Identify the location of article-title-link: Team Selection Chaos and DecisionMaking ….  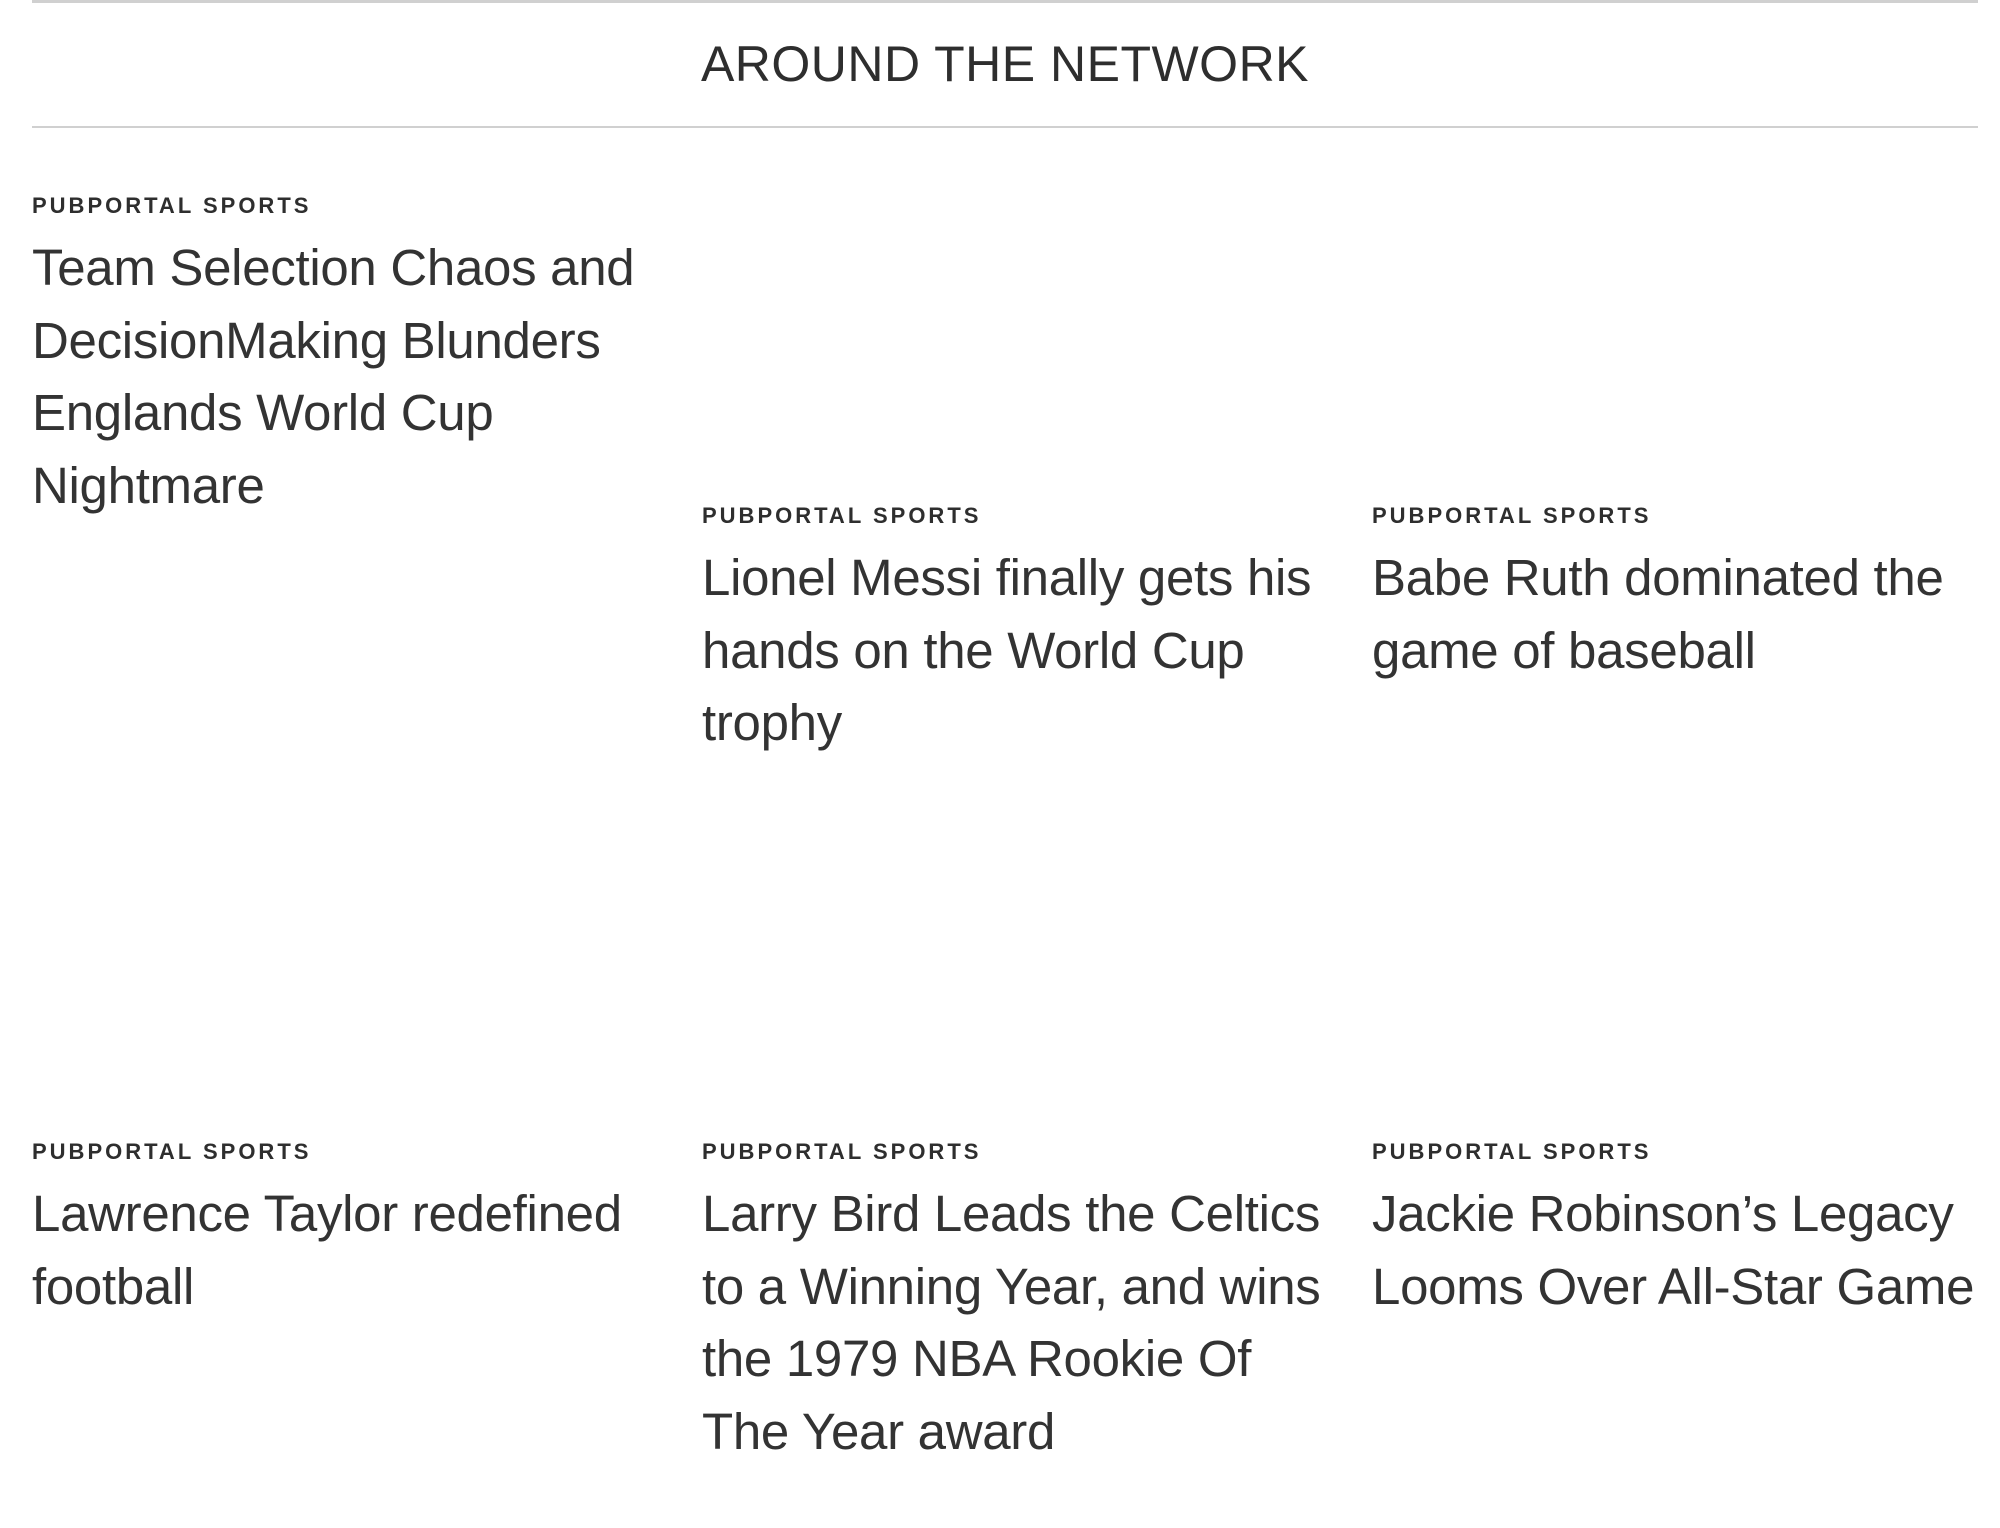
(348, 377).